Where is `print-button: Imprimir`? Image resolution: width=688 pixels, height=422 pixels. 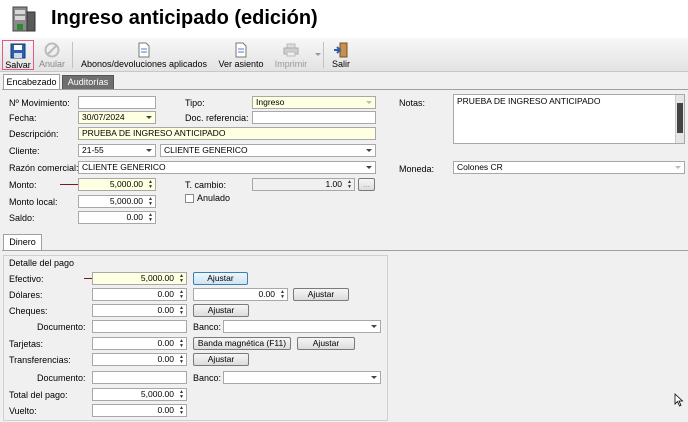
print-button: Imprimir is located at coordinates (291, 55).